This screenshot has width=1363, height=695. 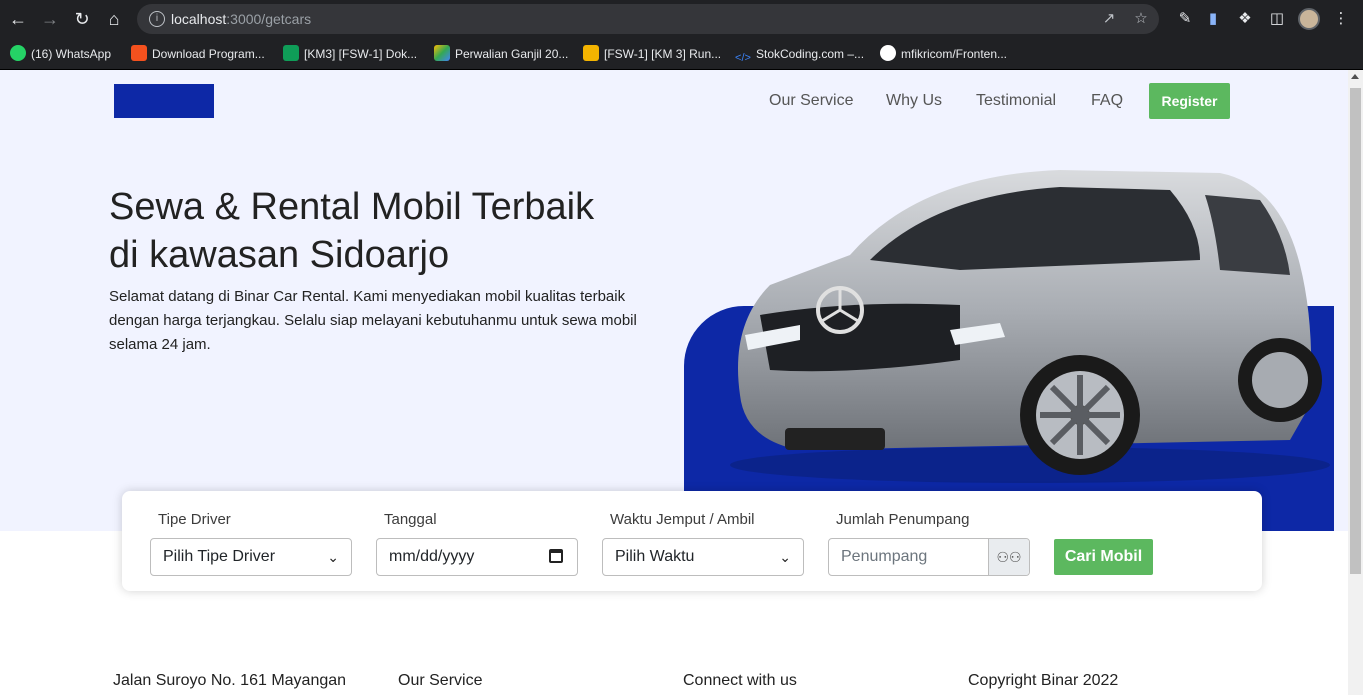 What do you see at coordinates (1277, 19) in the screenshot?
I see `side-panel-icon: ◫` at bounding box center [1277, 19].